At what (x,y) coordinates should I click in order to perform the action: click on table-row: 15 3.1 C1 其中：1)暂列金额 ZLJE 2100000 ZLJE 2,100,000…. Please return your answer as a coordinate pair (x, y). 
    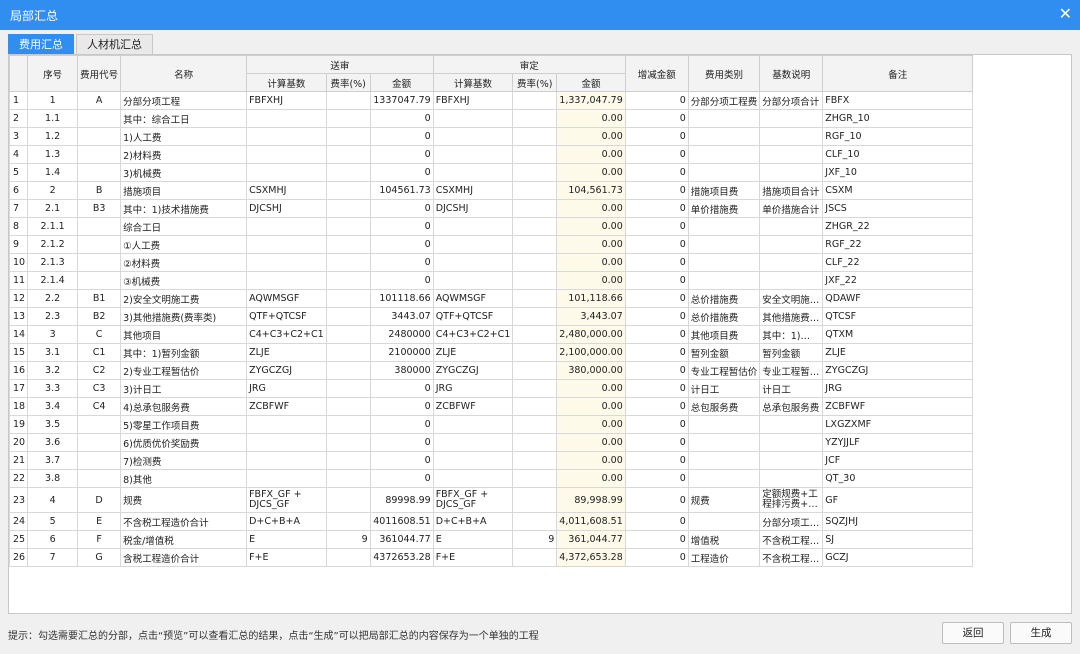
    Looking at the image, I should click on (491, 352).